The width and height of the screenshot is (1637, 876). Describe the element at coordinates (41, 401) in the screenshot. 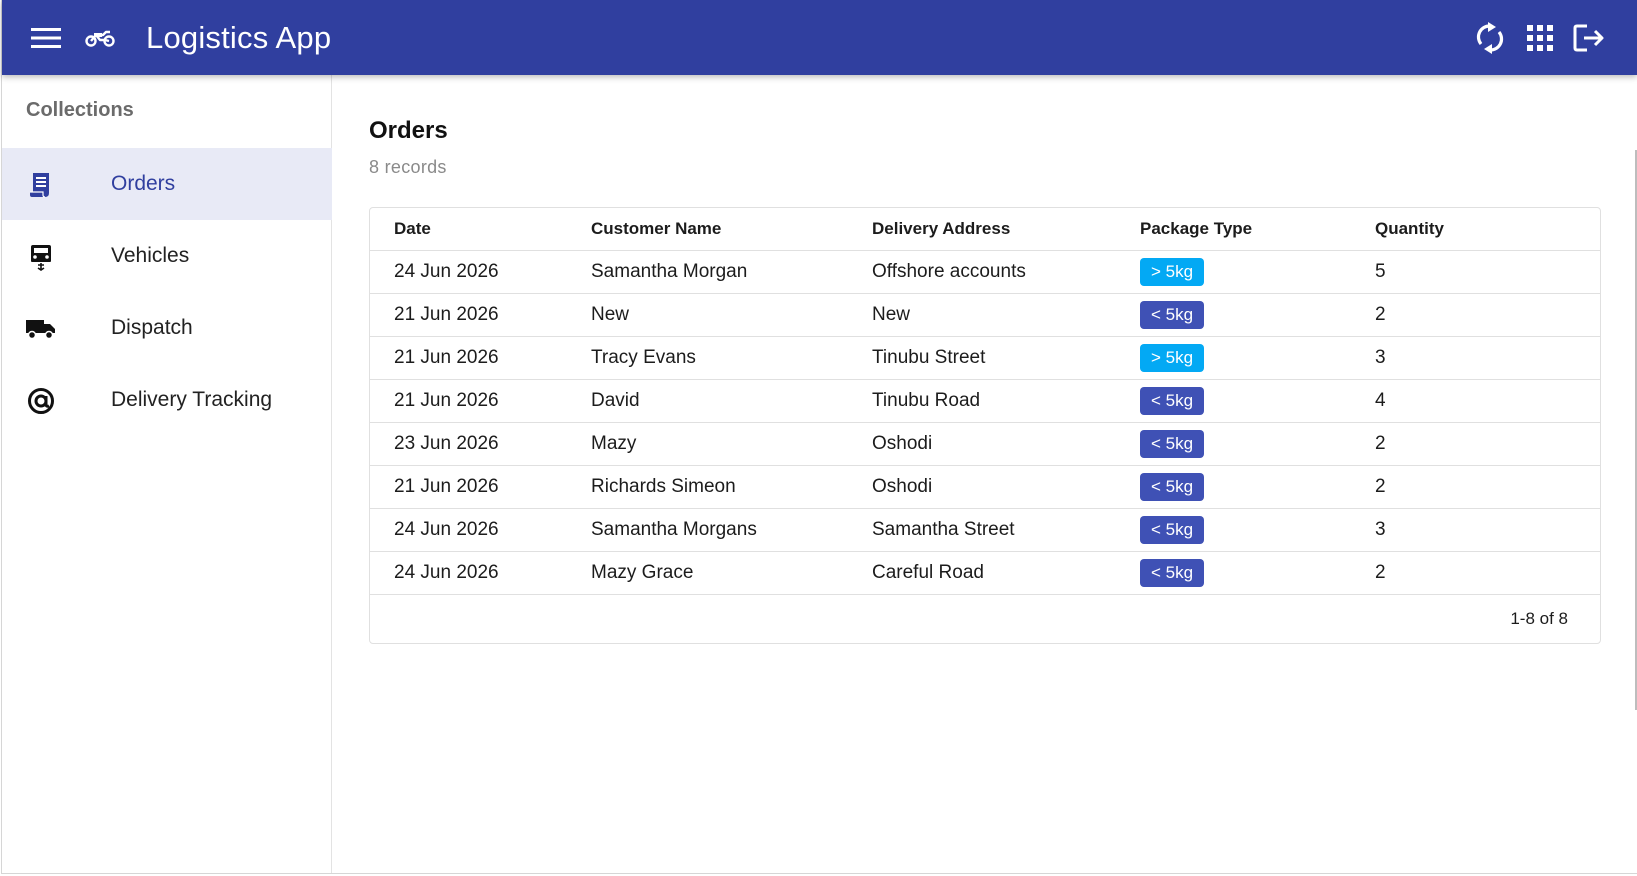

I see `at-sign-icon` at that location.